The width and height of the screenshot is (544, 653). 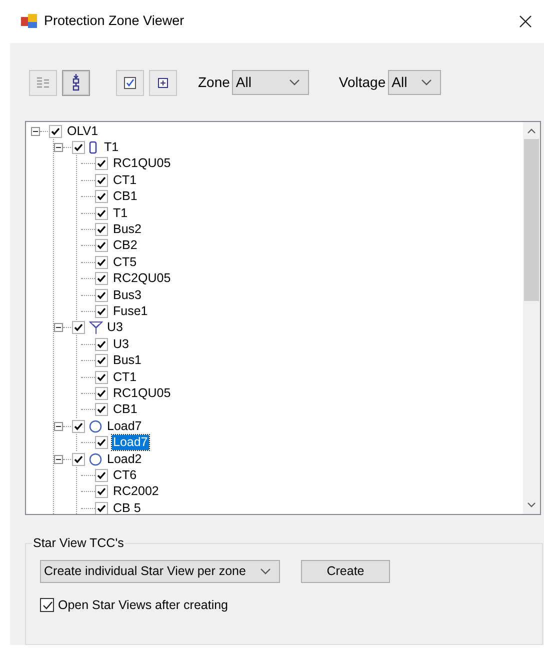 I want to click on tree-node-label: OLV1, so click(x=83, y=131).